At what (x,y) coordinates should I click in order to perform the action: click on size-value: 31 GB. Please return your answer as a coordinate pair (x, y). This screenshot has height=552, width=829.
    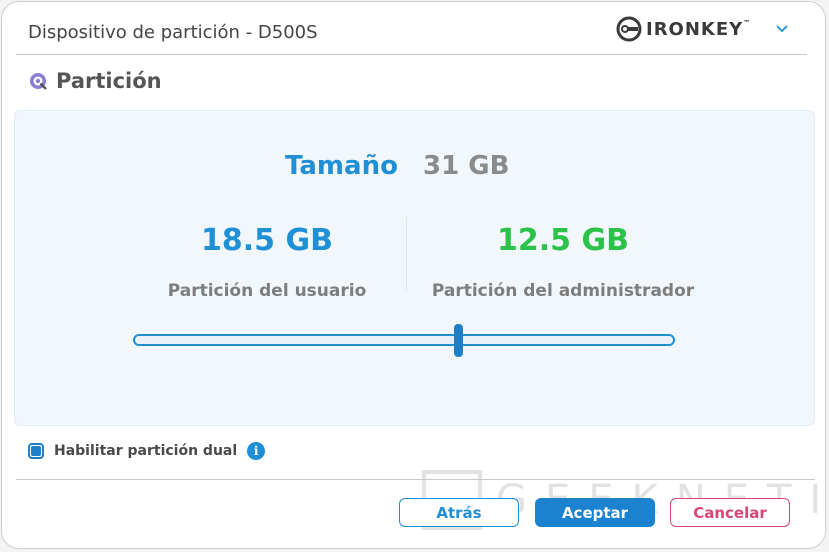
    Looking at the image, I should click on (466, 166).